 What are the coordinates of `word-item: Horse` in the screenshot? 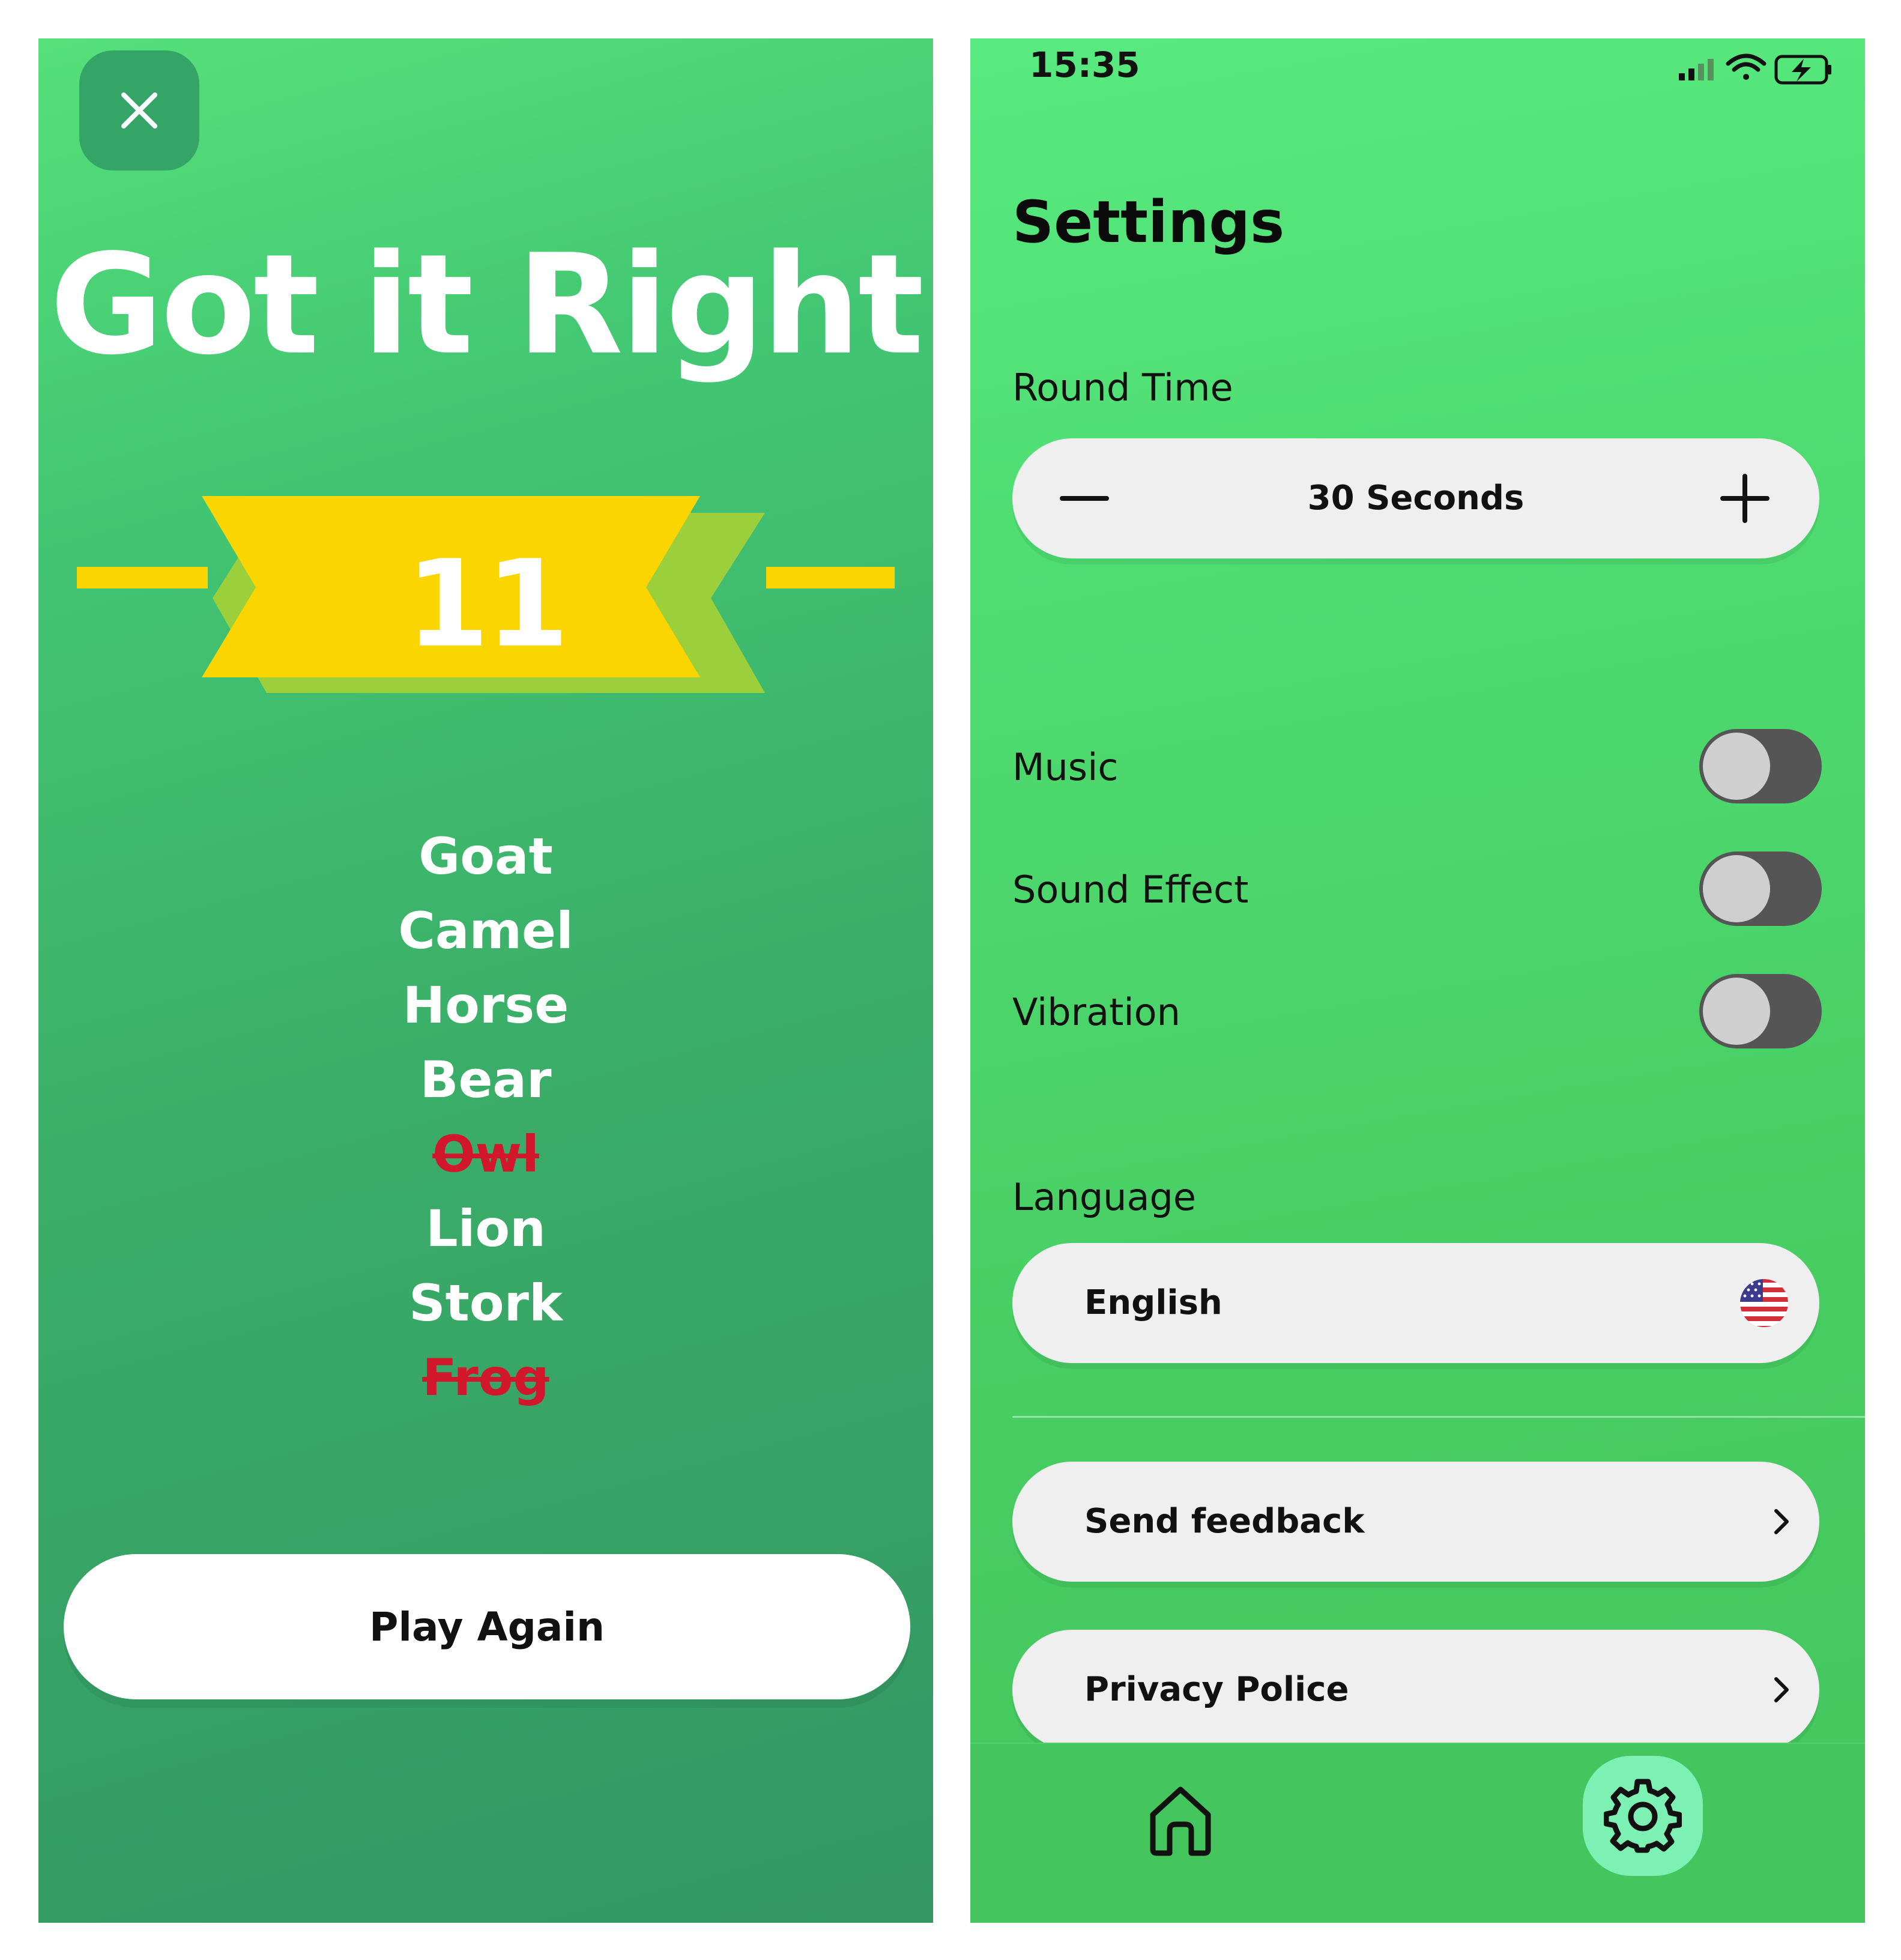 It's located at (485, 1005).